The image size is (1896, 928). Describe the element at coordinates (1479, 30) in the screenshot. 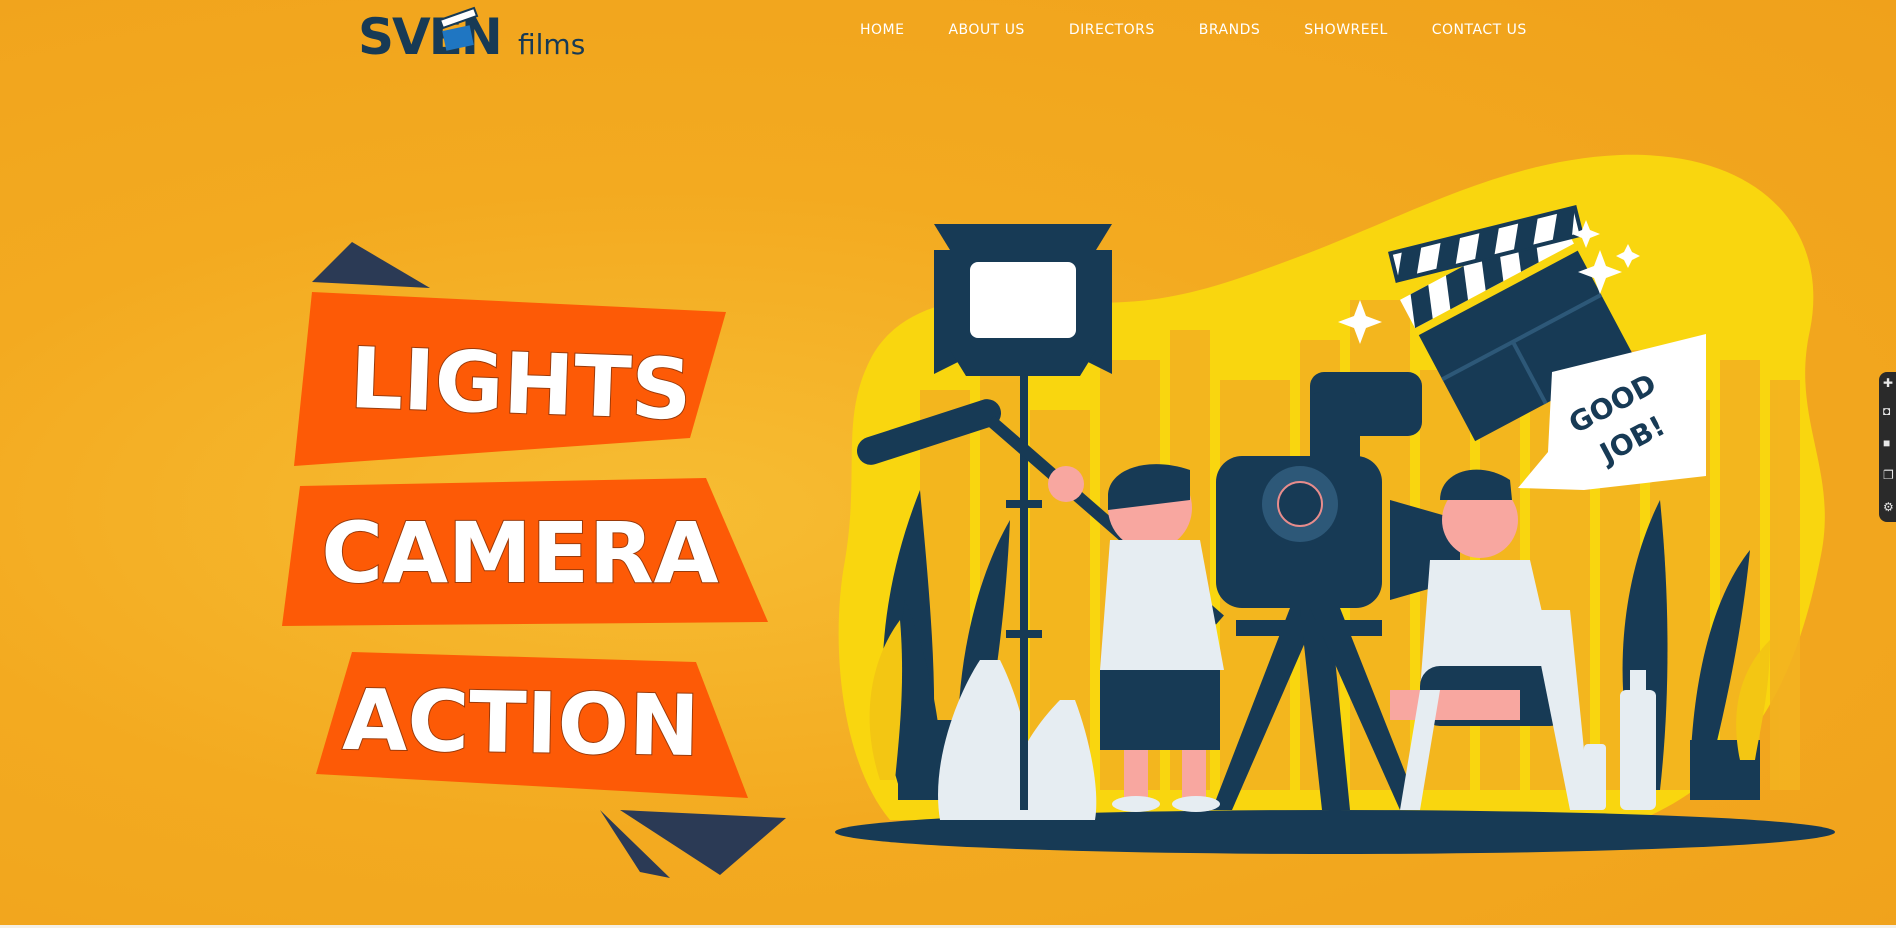

I see `nav-contact-us: CONTACT US` at that location.